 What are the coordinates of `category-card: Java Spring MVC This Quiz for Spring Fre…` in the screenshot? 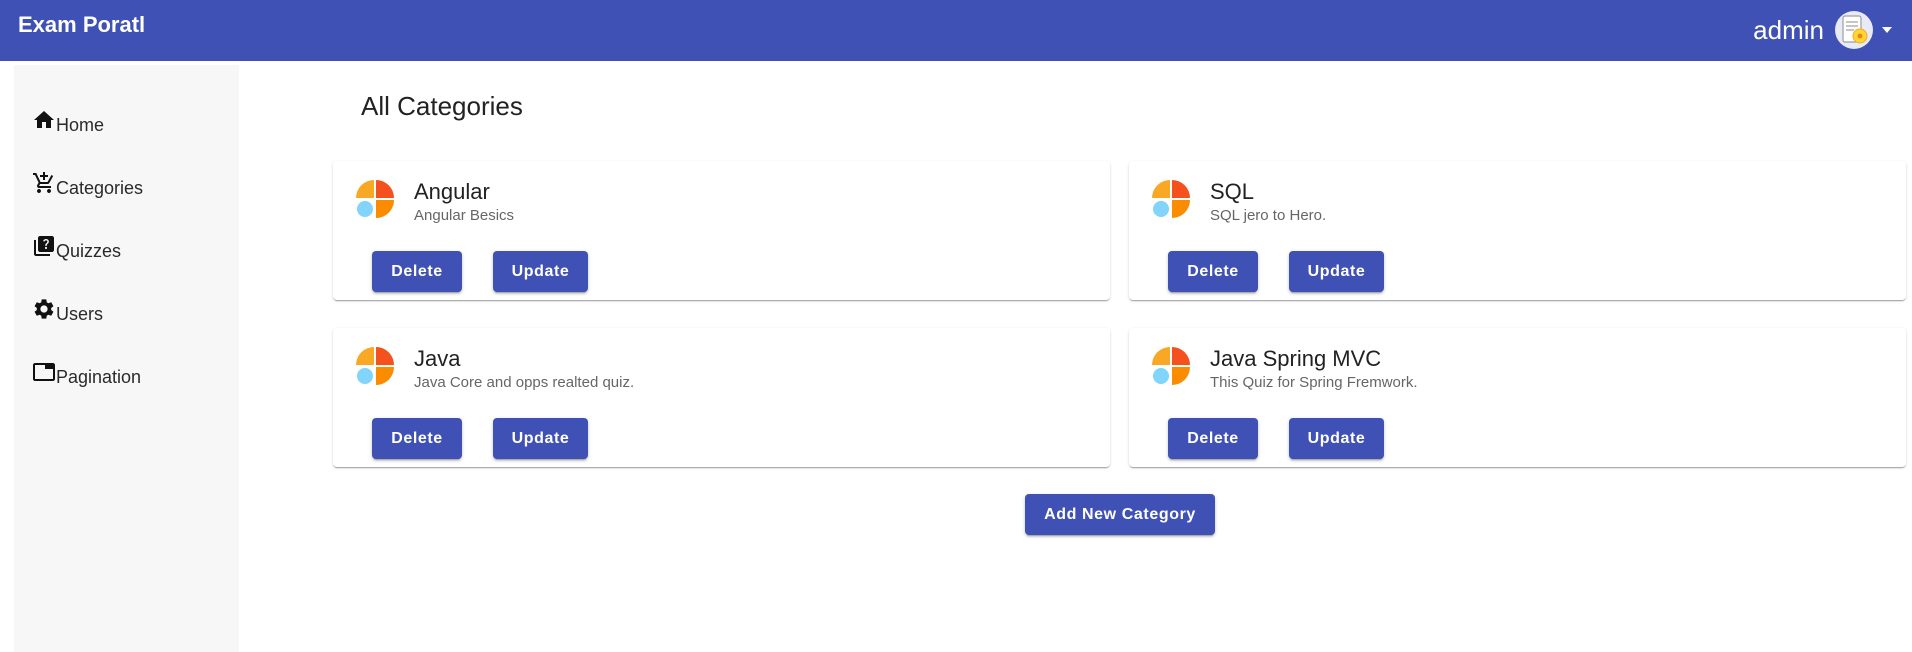 It's located at (1517, 397).